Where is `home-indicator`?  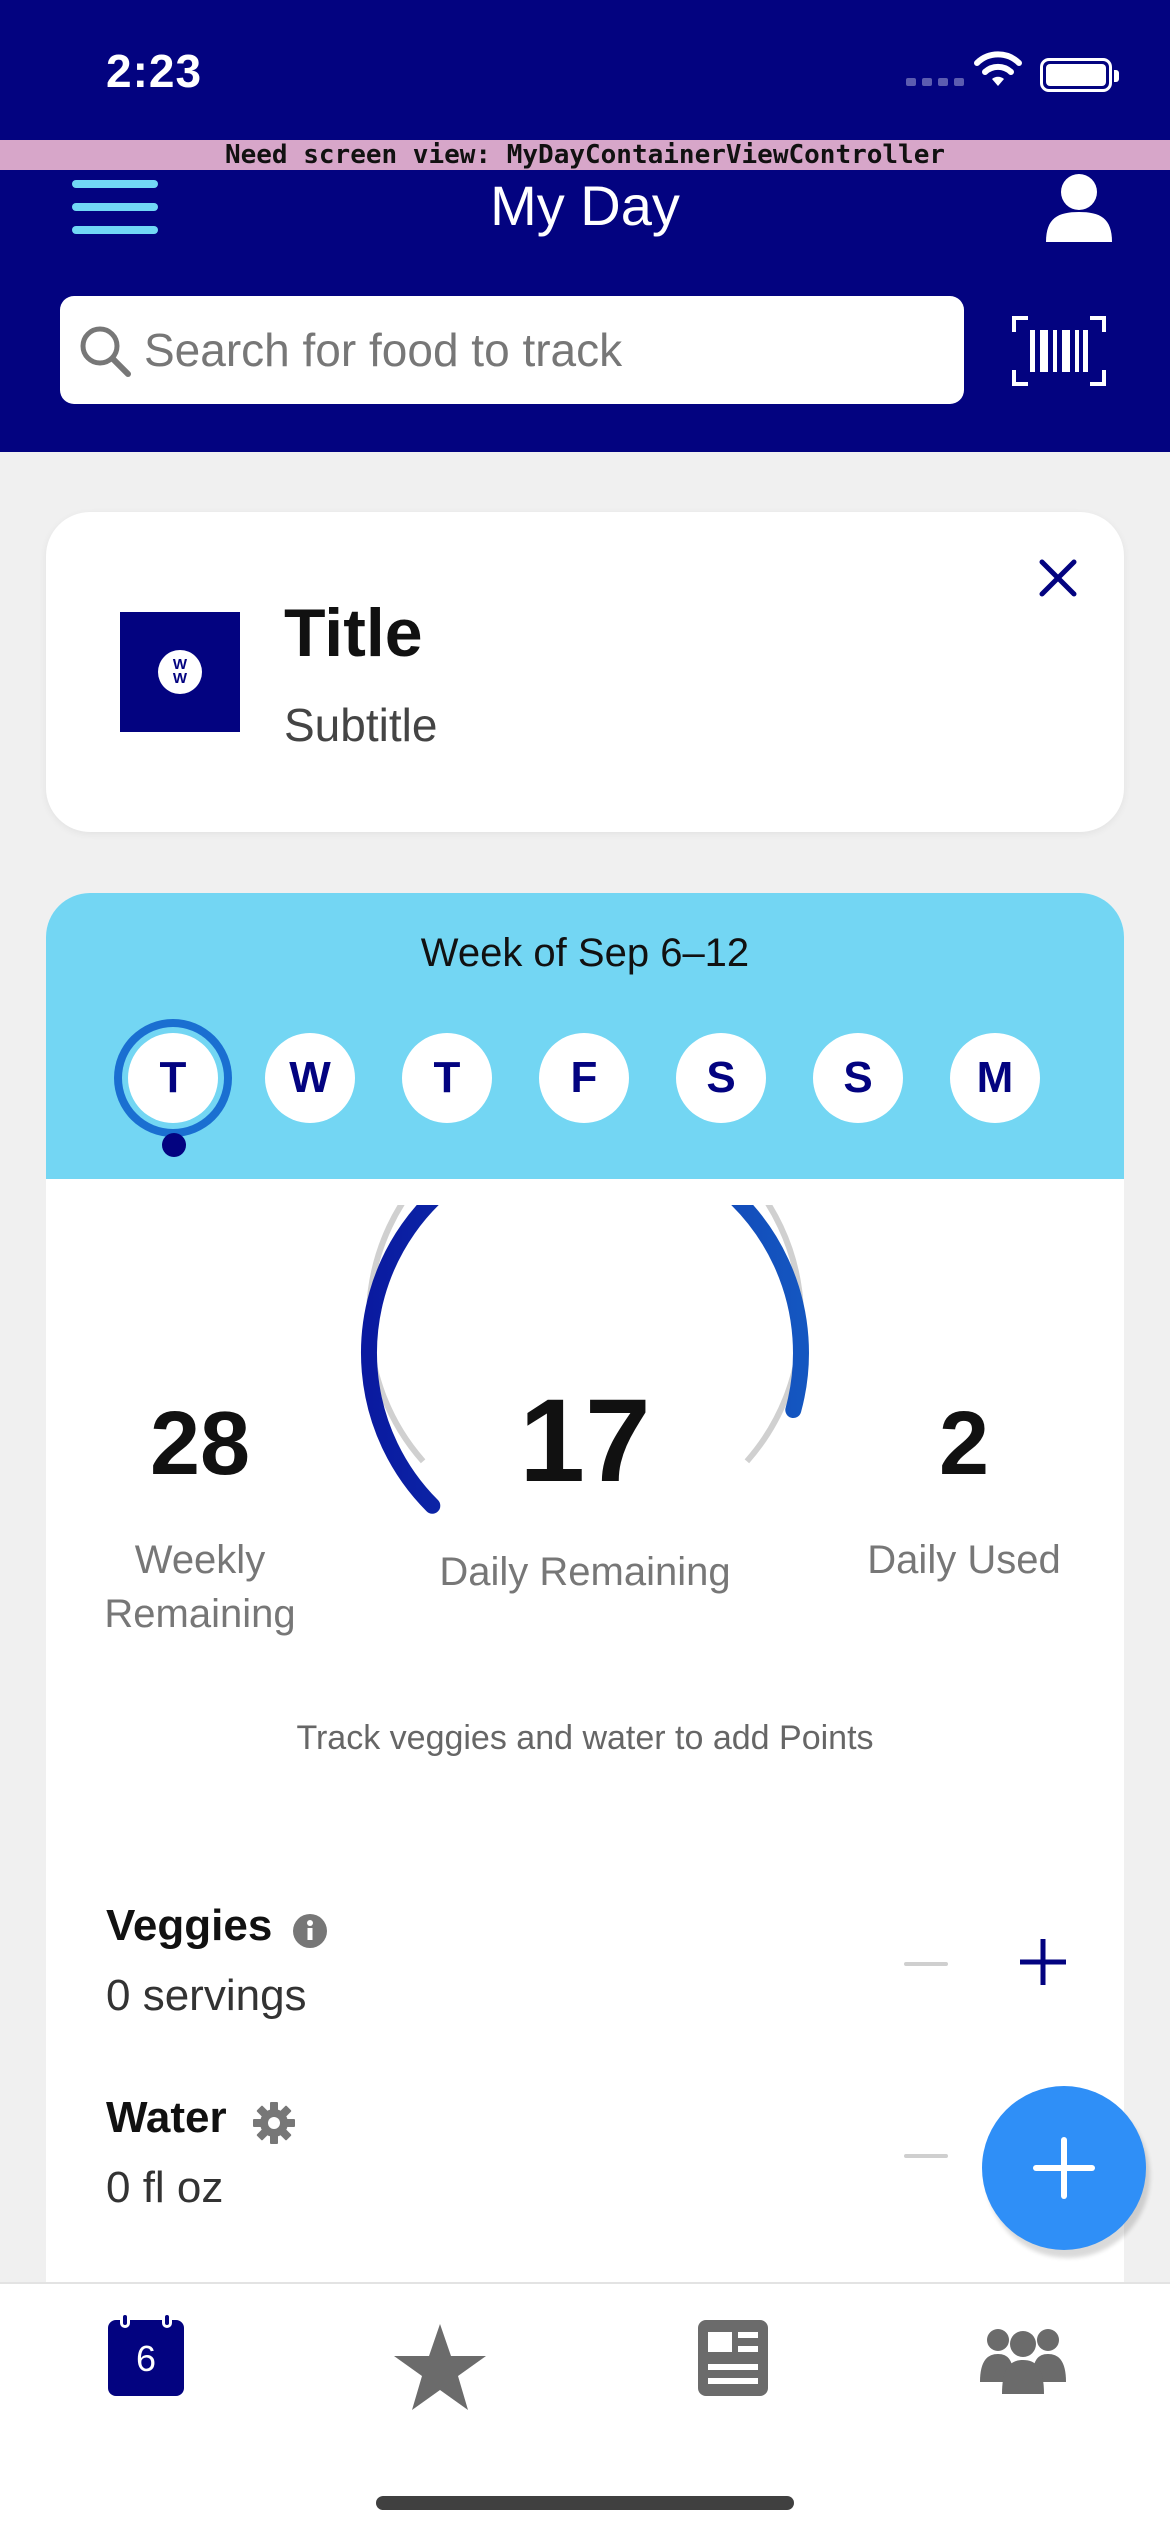
home-indicator is located at coordinates (585, 2503).